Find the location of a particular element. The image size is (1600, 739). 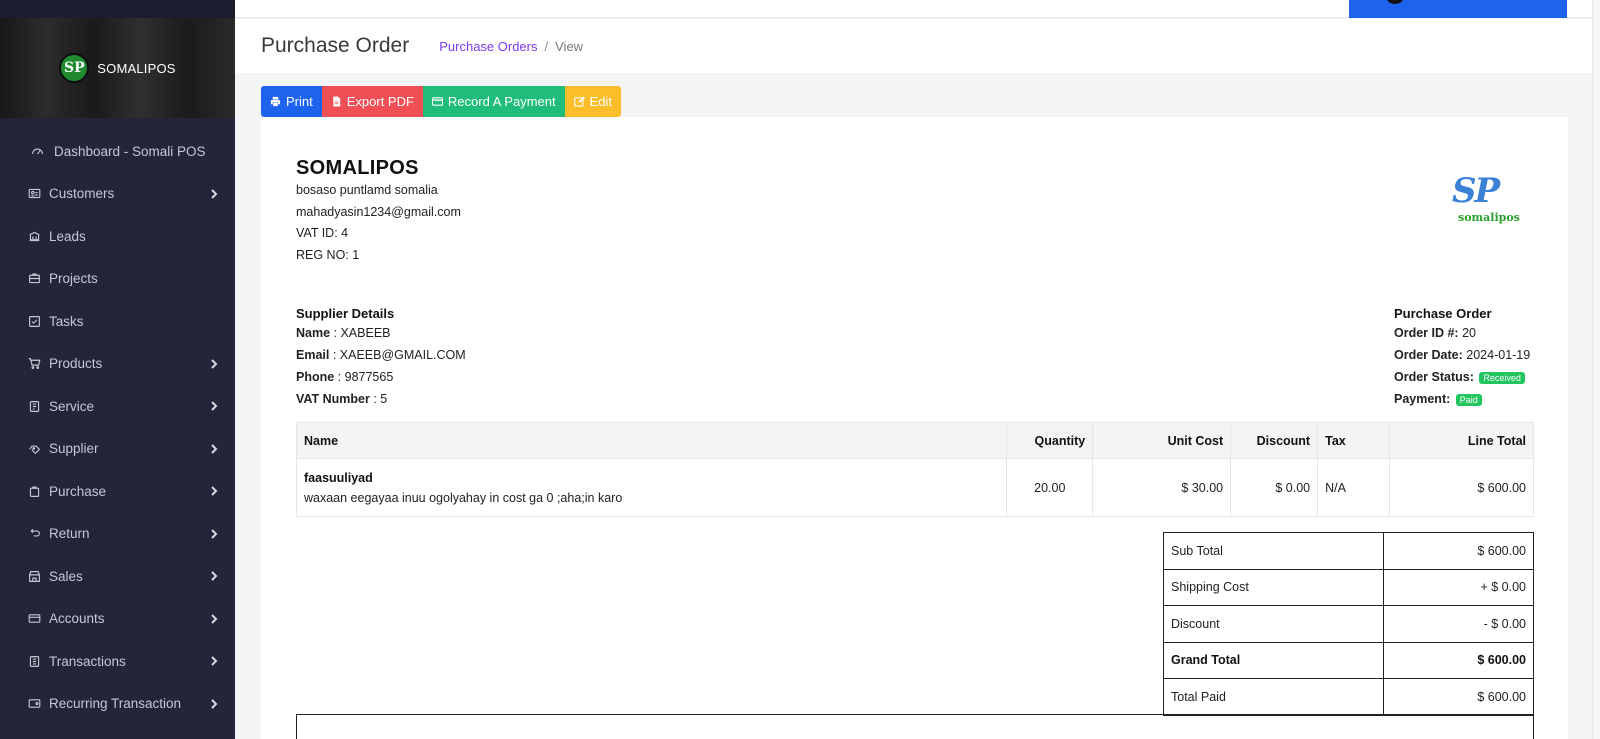

sidebar-item-label: Recurring Transaction is located at coordinates (115, 704).